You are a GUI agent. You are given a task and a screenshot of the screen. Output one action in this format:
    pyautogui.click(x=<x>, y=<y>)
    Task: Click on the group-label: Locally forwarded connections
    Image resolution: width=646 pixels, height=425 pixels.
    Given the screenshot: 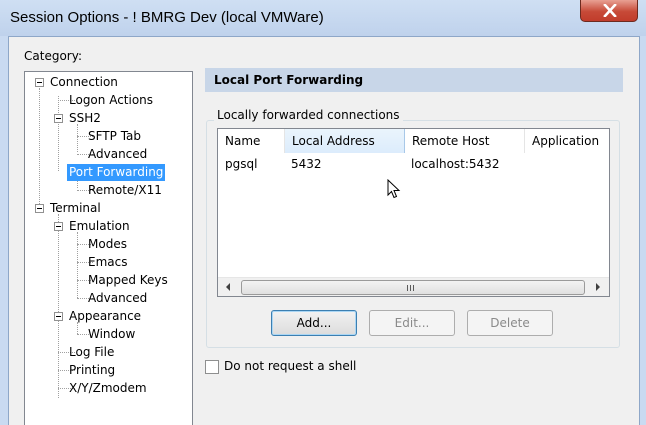 What is the action you would take?
    pyautogui.click(x=308, y=115)
    